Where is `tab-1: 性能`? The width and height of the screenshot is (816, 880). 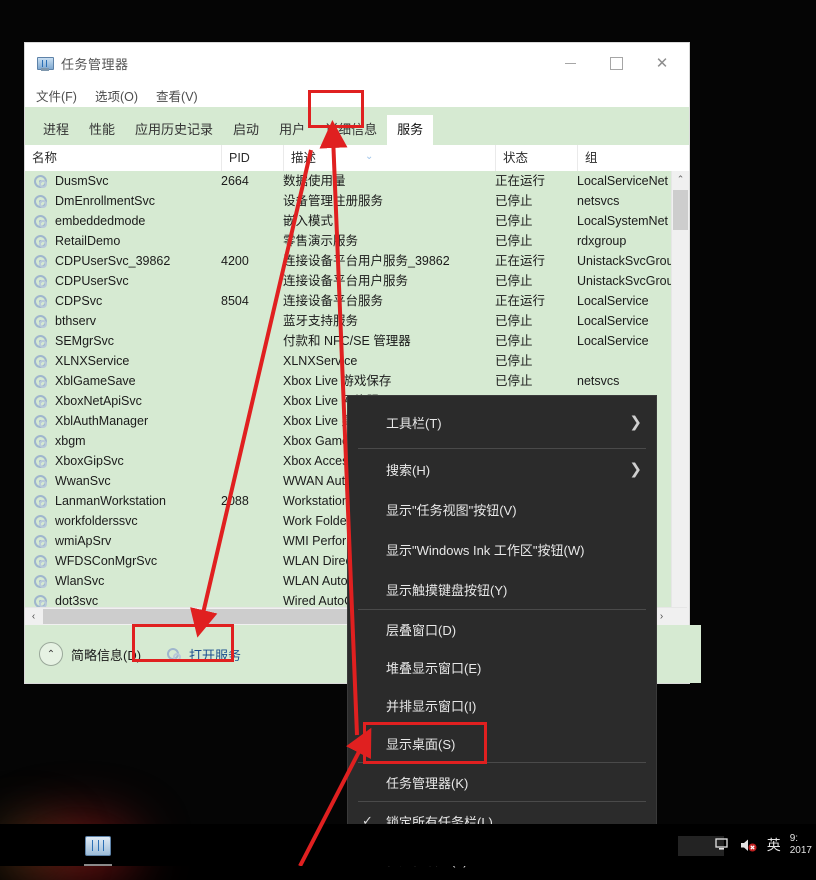
tab-1: 性能 is located at coordinates (102, 130).